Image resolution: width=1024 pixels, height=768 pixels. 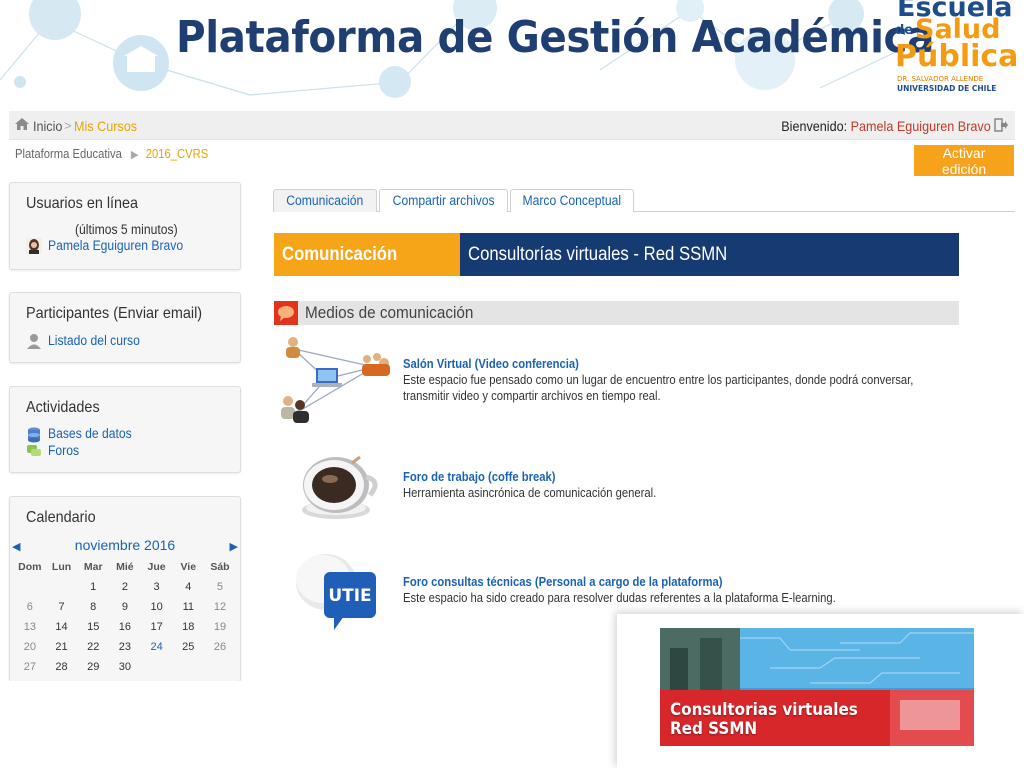 What do you see at coordinates (22, 124) in the screenshot?
I see `home-icon` at bounding box center [22, 124].